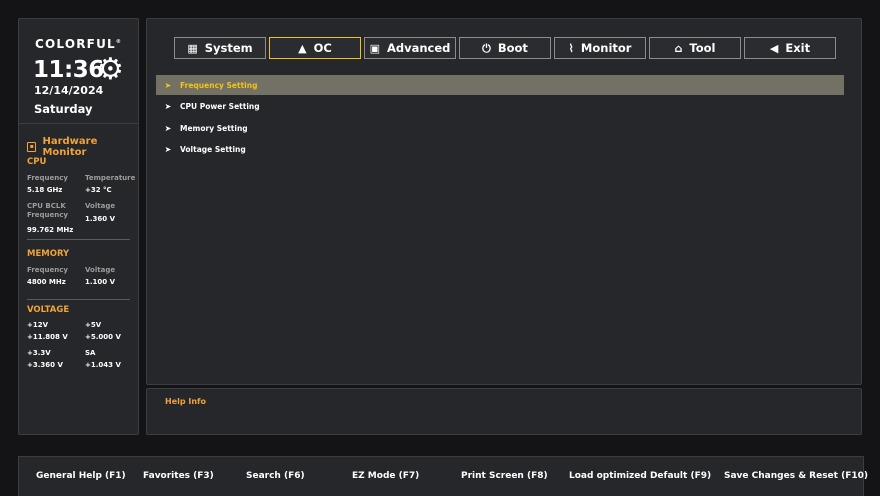 The width and height of the screenshot is (880, 496). What do you see at coordinates (504, 411) in the screenshot?
I see `help-panel: Help Info` at bounding box center [504, 411].